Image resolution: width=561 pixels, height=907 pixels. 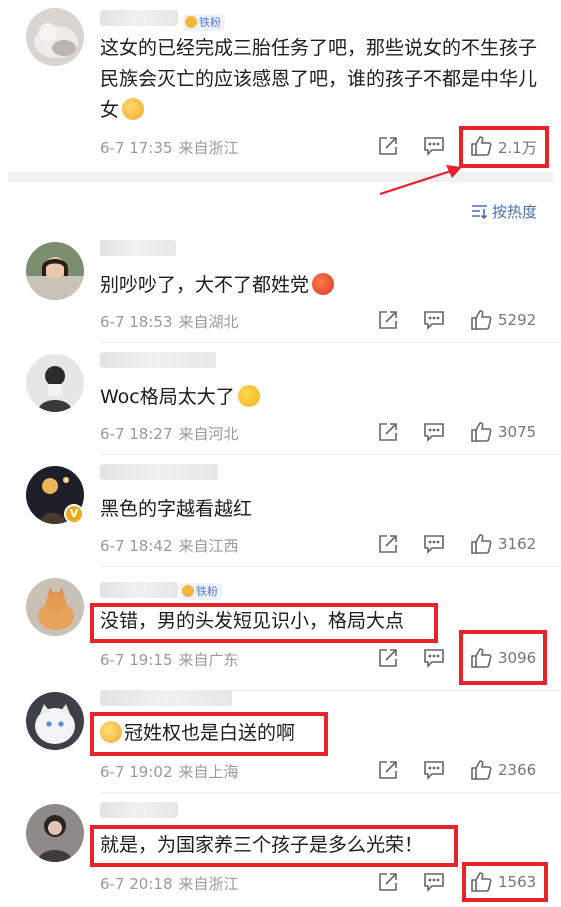 I want to click on comment-meta: 6-7 20:18 来自浙江, so click(x=169, y=884).